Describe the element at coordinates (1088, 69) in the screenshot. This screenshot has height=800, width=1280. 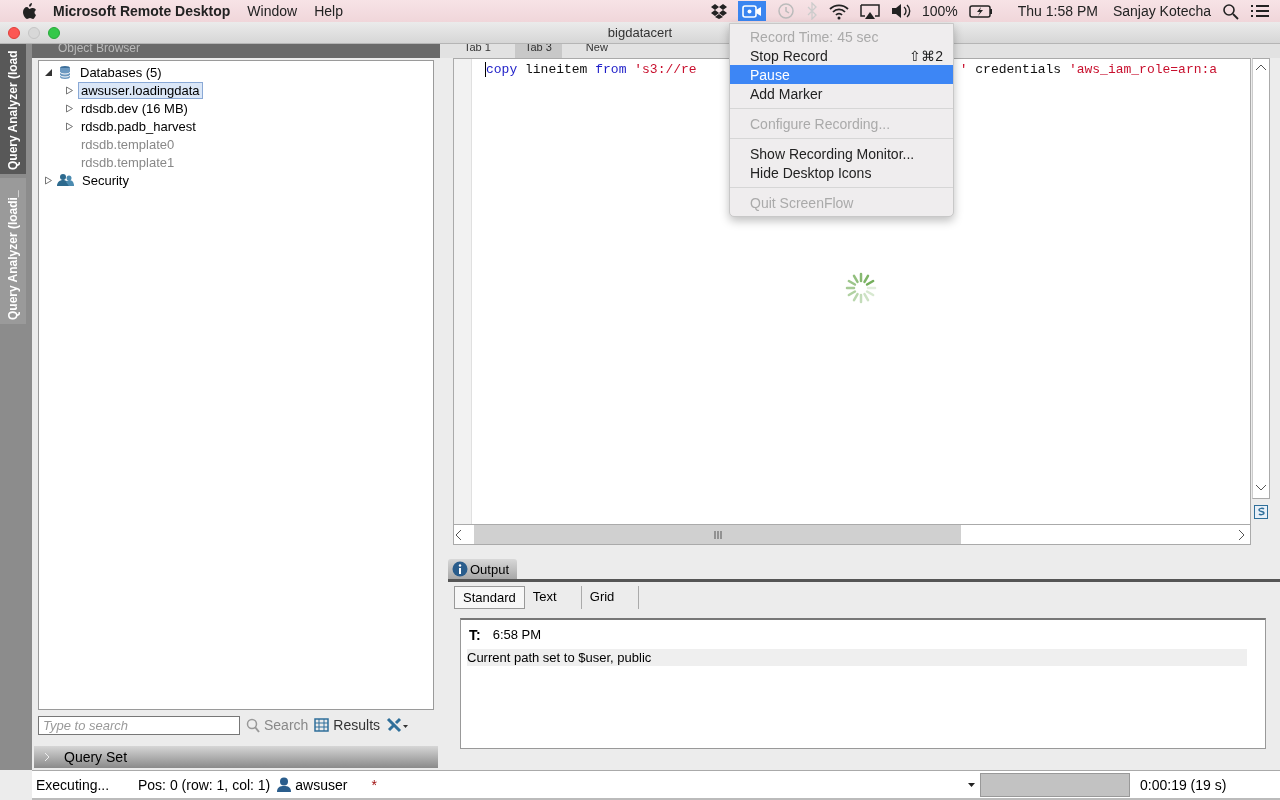
I see `code-line: ' credentials 'aws_iam_role=arn:a` at that location.